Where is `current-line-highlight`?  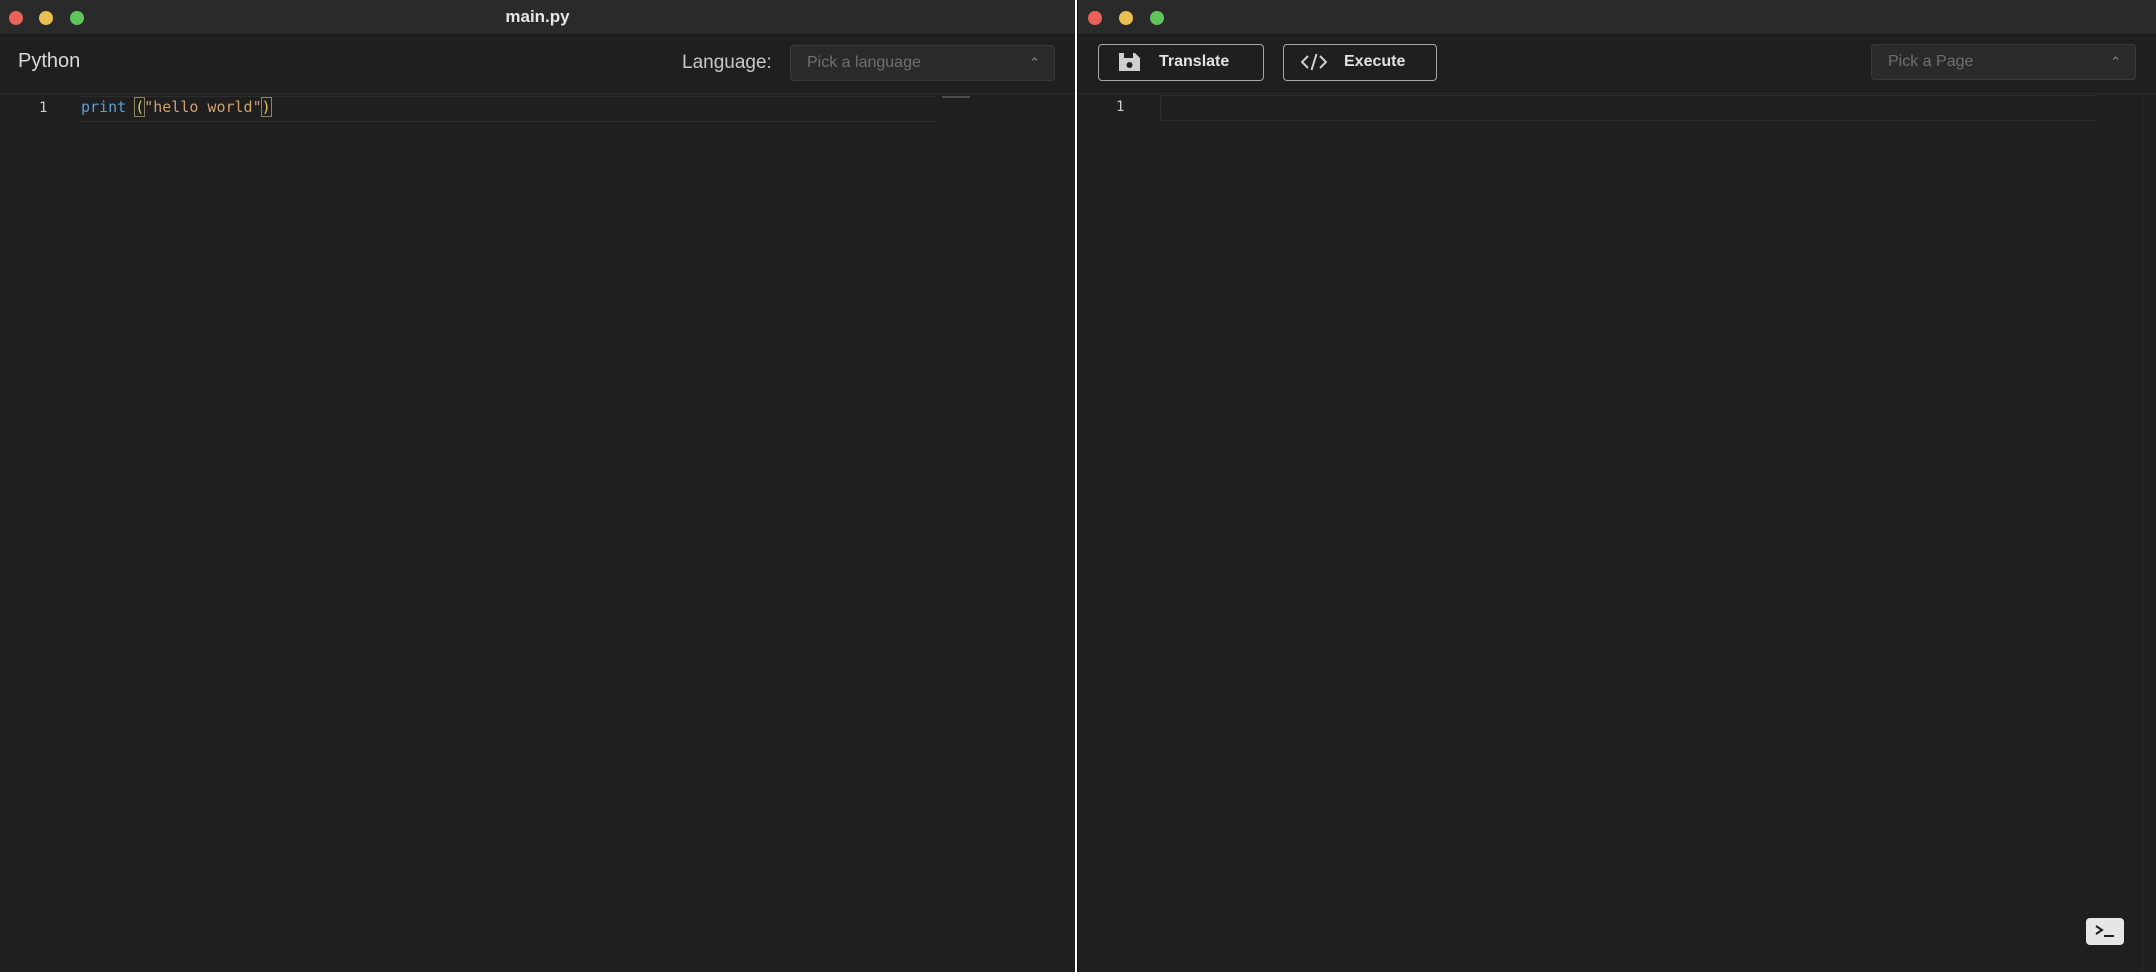
current-line-highlight is located at coordinates (1628, 108).